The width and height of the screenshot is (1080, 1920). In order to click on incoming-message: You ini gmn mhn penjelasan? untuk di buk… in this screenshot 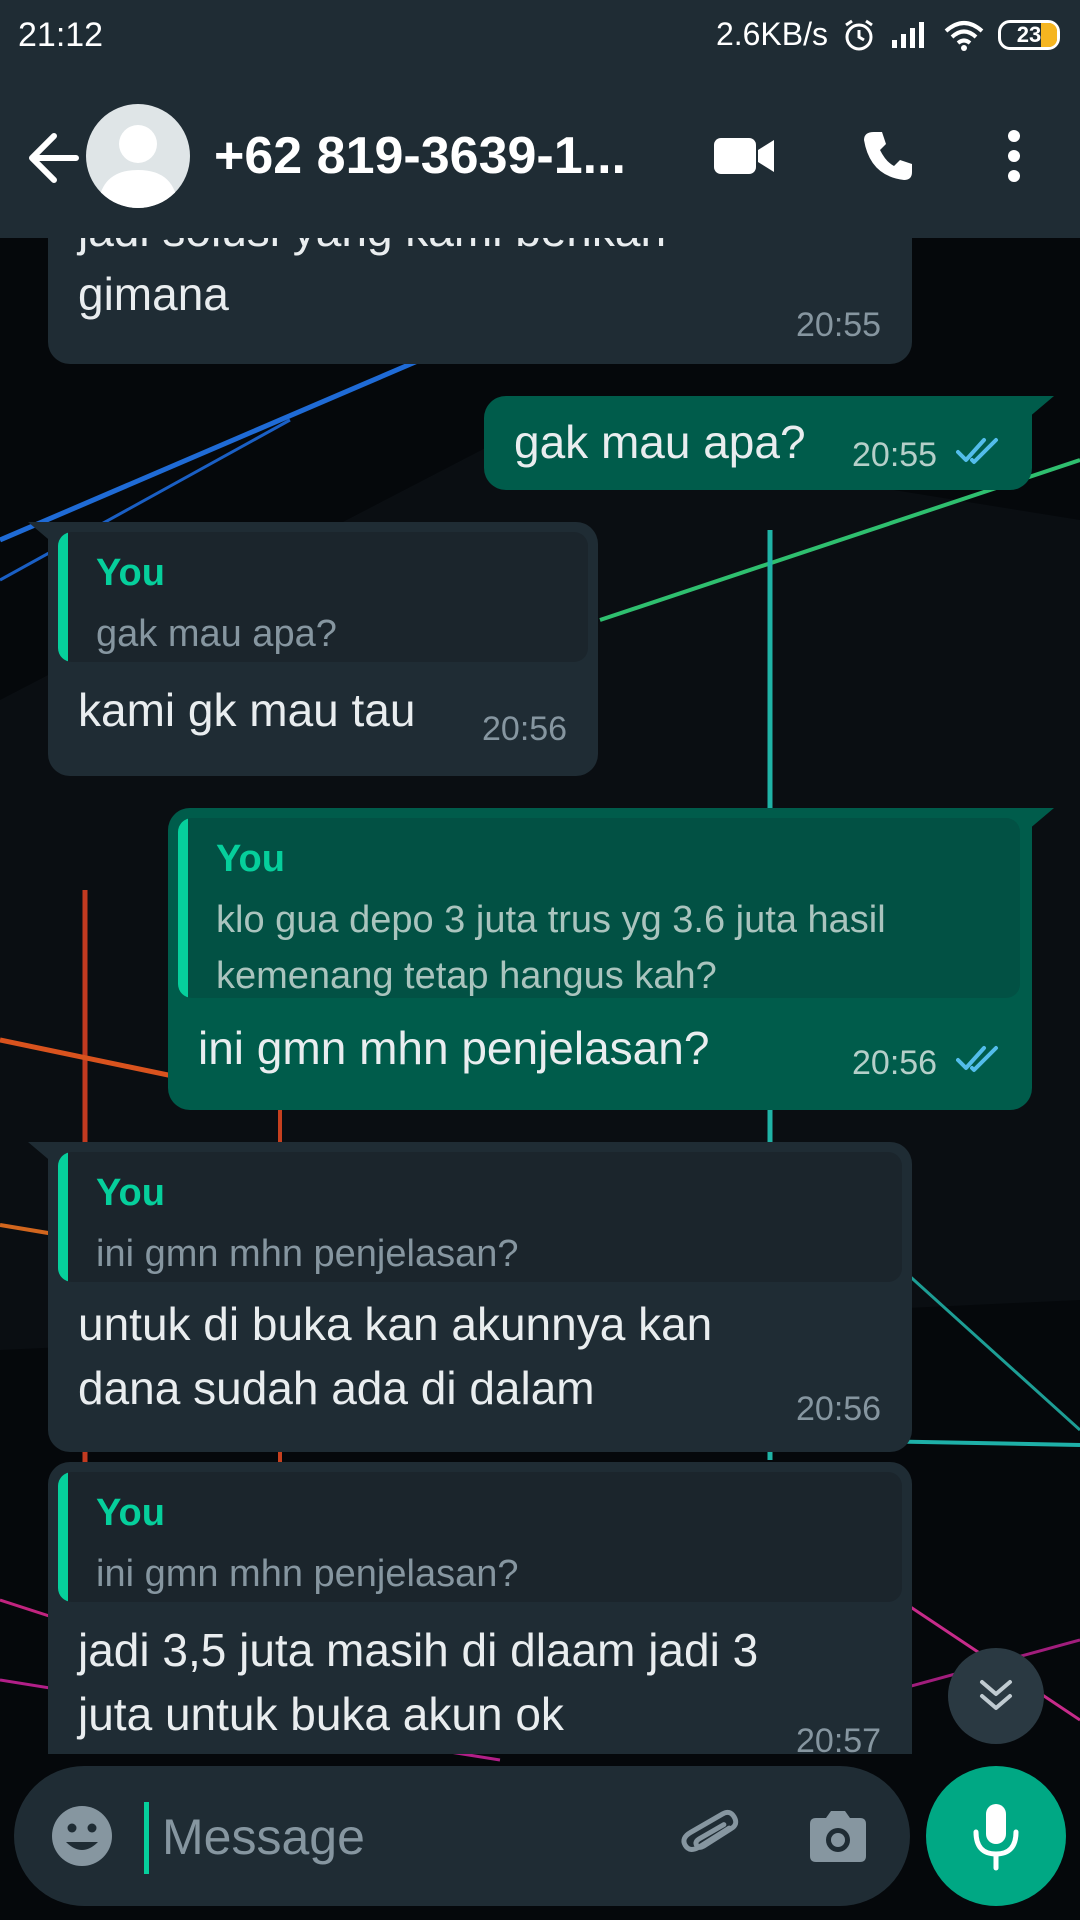, I will do `click(480, 1297)`.